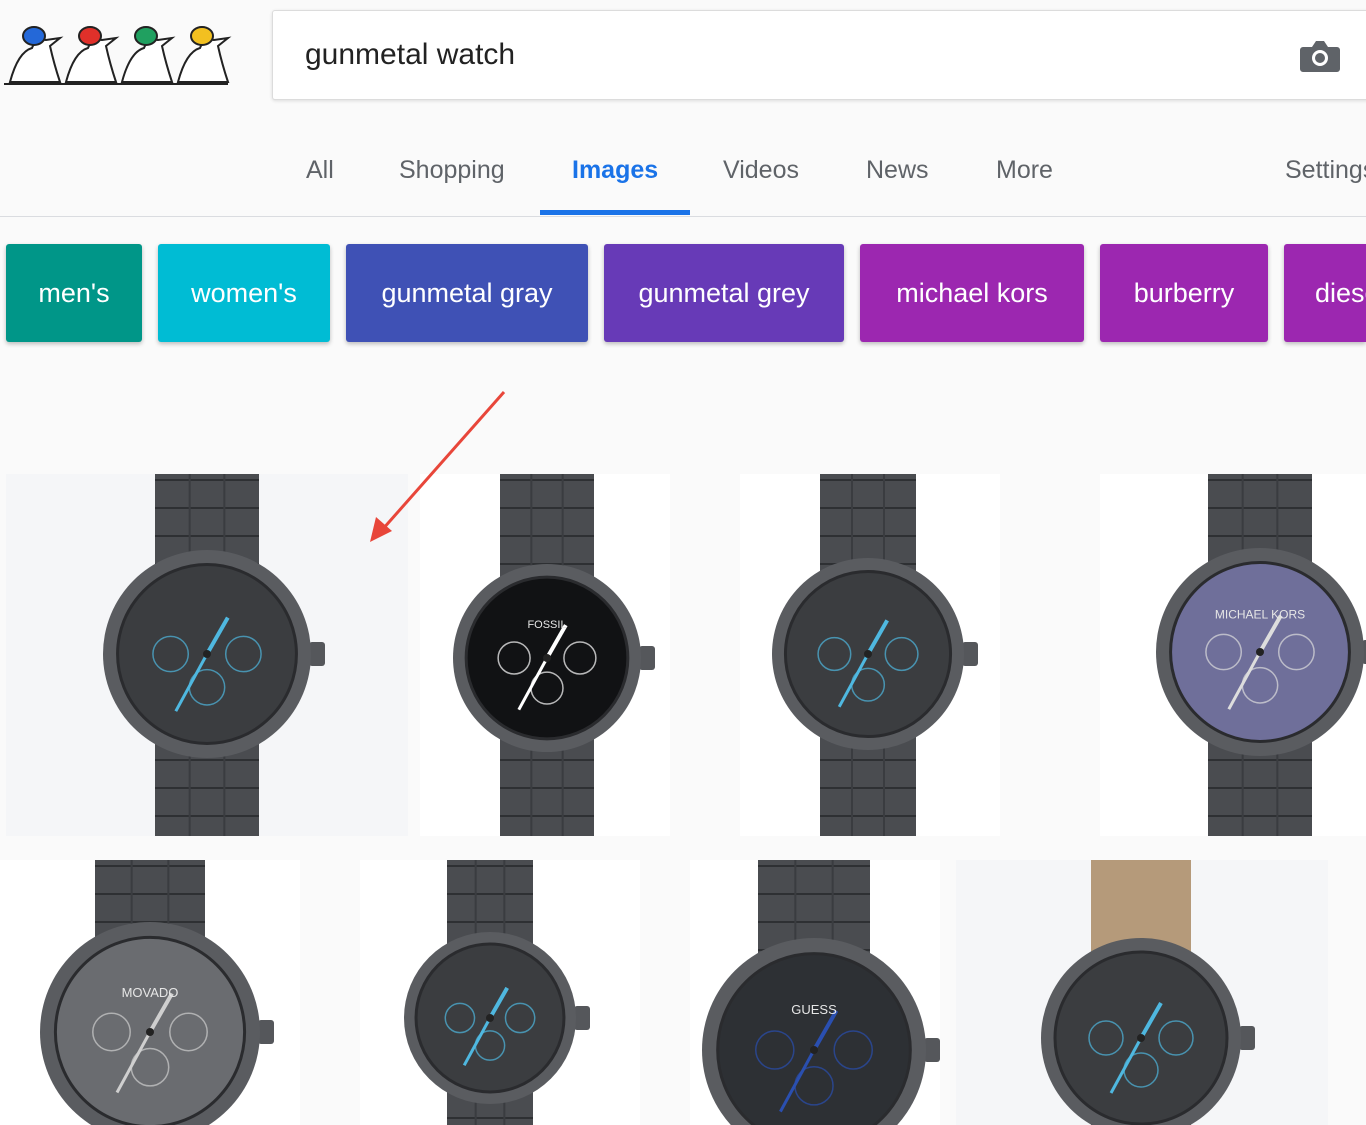 This screenshot has width=1366, height=1125. I want to click on search-input, so click(755, 55).